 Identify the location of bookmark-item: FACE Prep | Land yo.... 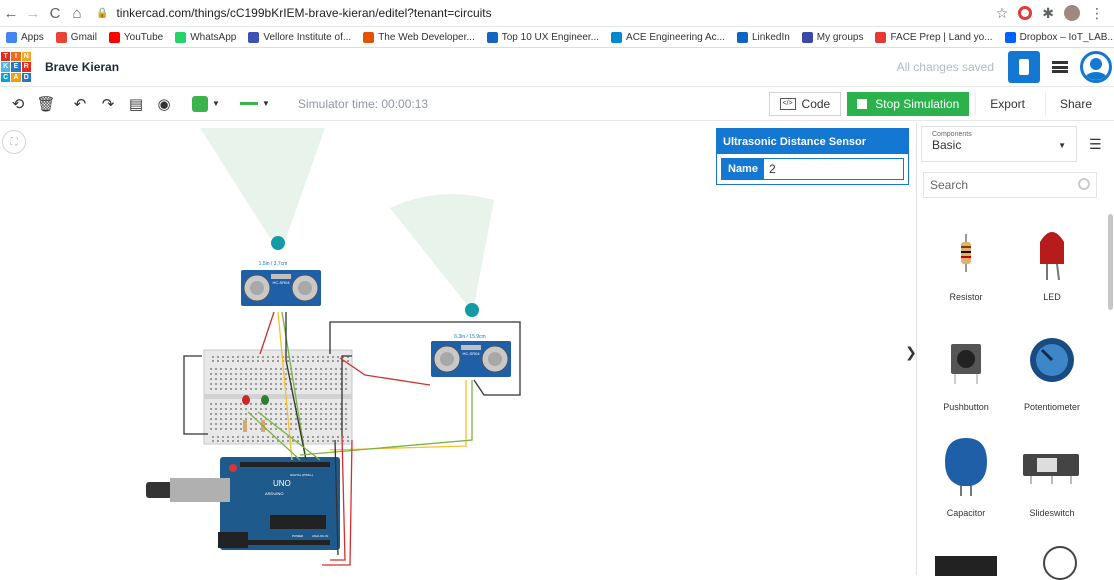
(934, 37).